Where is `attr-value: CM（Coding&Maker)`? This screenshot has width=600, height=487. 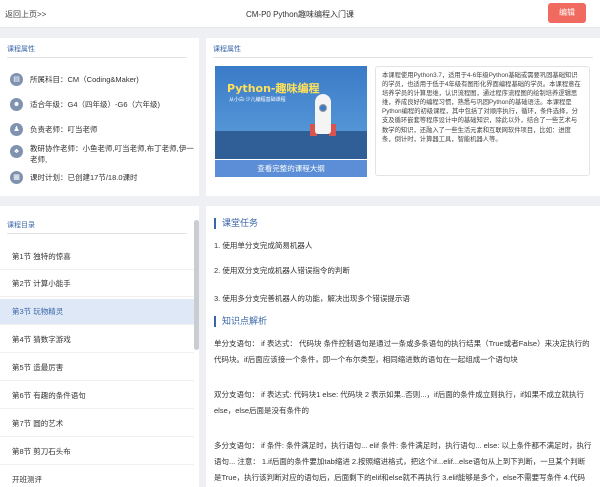 attr-value: CM（Coding&Maker) is located at coordinates (103, 79).